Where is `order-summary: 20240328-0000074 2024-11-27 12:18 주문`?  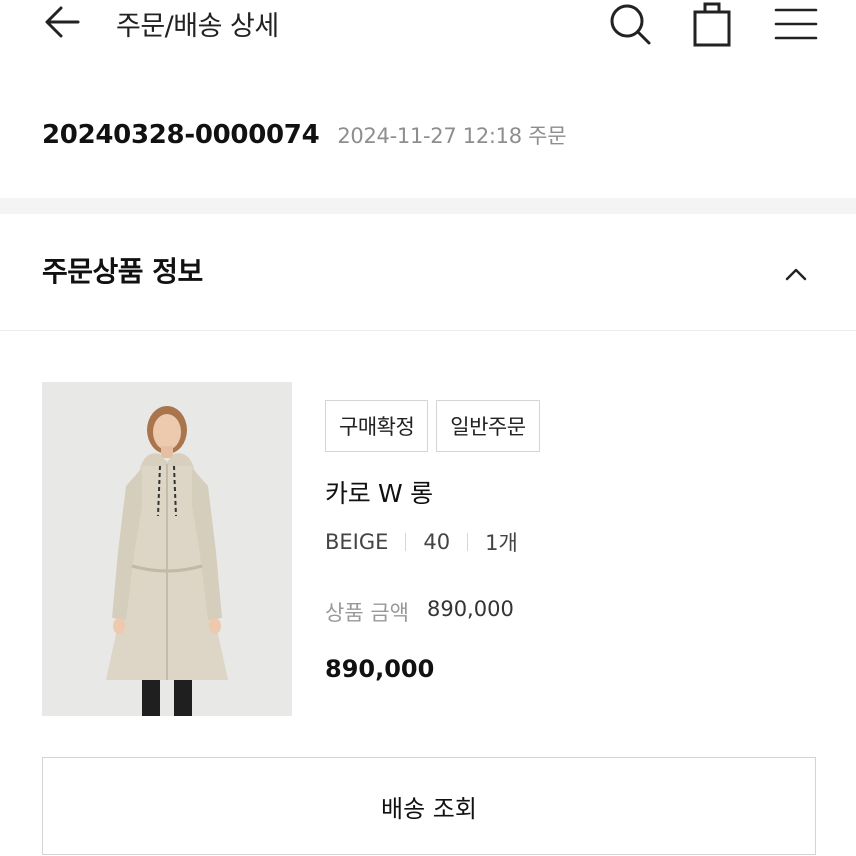
order-summary: 20240328-0000074 2024-11-27 12:18 주문 is located at coordinates (304, 135).